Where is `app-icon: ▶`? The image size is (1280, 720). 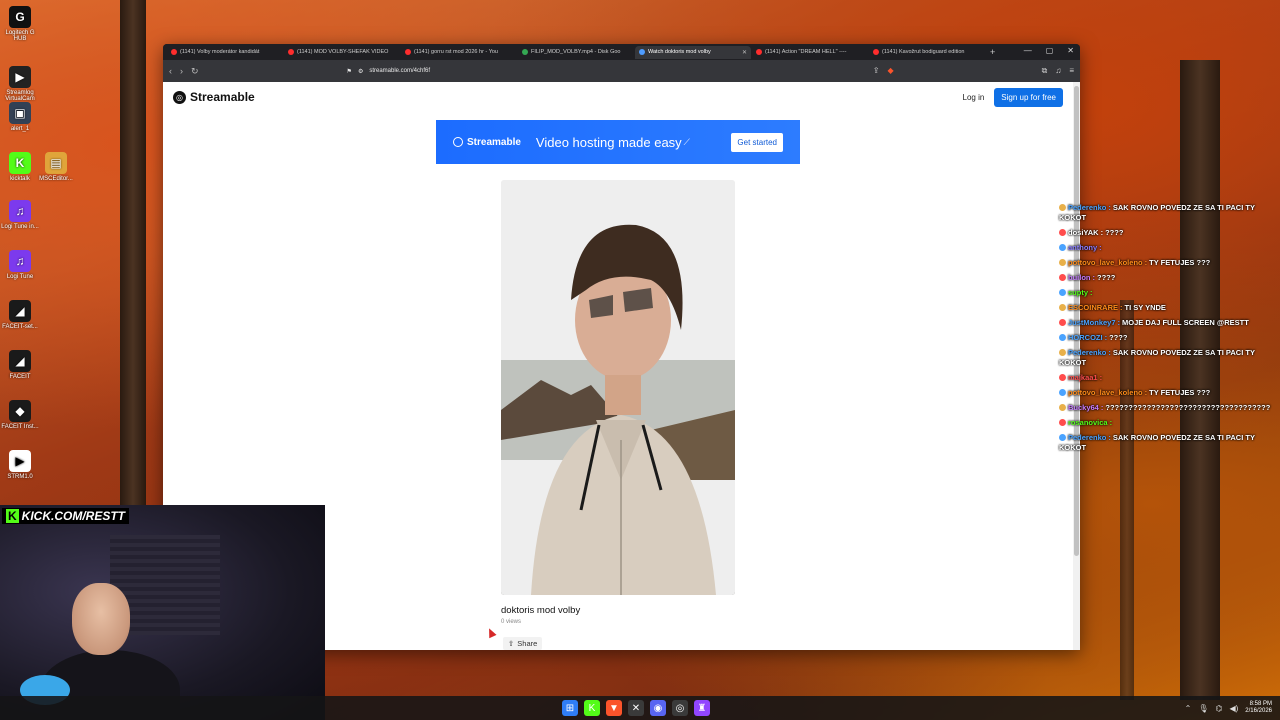 app-icon: ▶ is located at coordinates (20, 77).